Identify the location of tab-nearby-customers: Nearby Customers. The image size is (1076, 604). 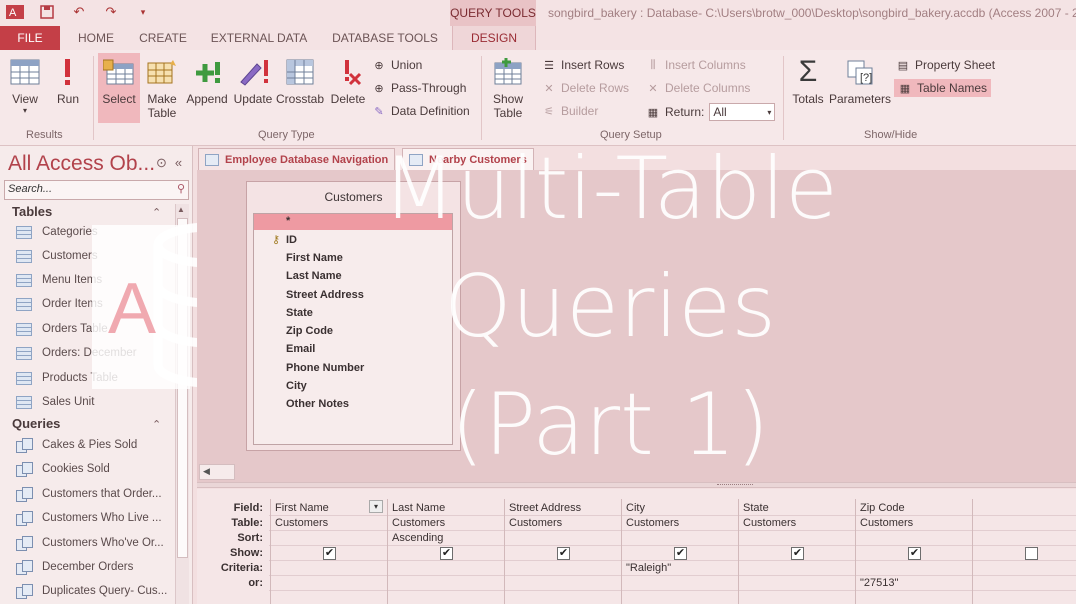
(468, 159).